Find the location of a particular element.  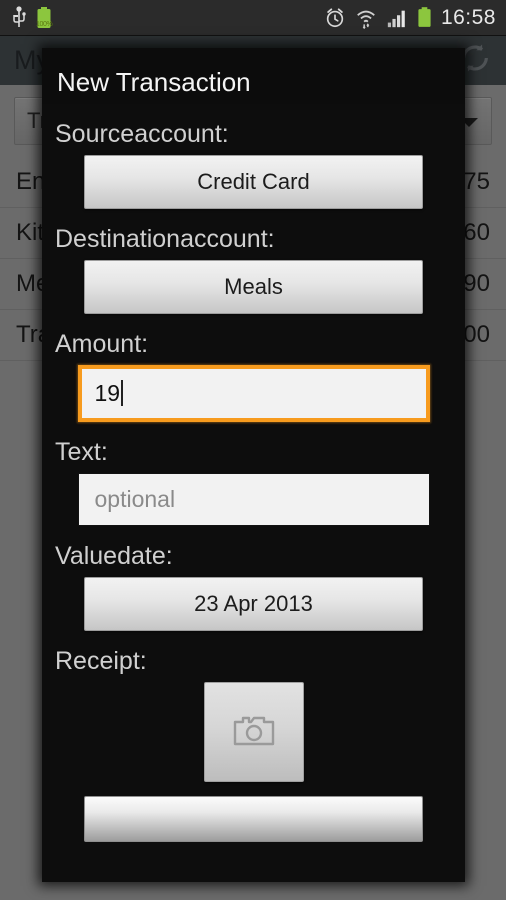

text-label: Text: is located at coordinates (81, 452).